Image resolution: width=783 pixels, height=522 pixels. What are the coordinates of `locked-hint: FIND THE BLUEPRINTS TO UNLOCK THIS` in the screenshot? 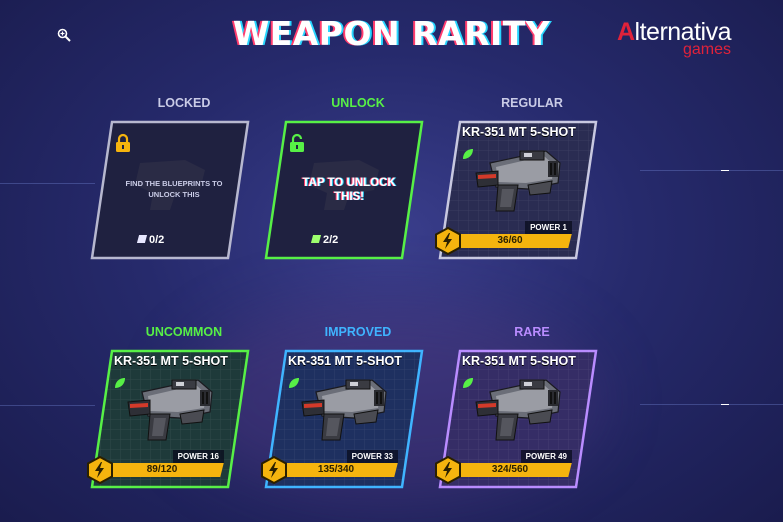 It's located at (174, 189).